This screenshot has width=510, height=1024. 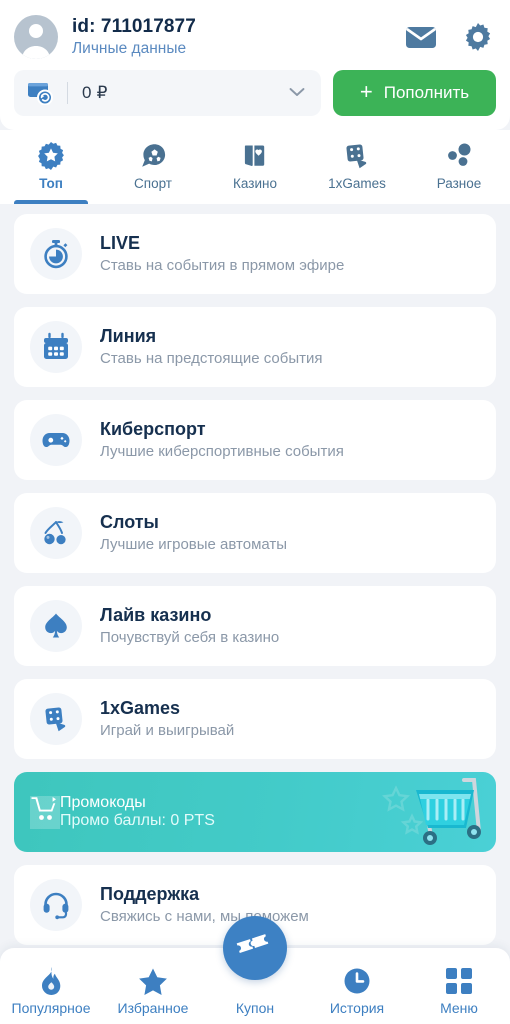 I want to click on personal-data-link: Личные данные, so click(x=239, y=49).